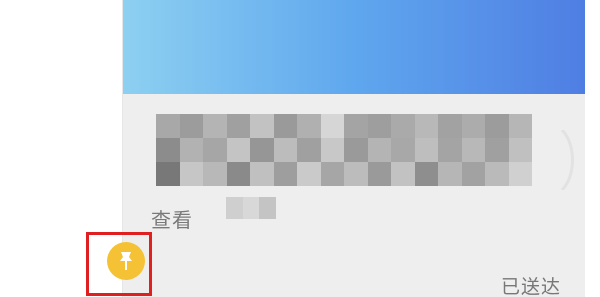  What do you see at coordinates (531, 286) in the screenshot?
I see `delivery-status: 已送达` at bounding box center [531, 286].